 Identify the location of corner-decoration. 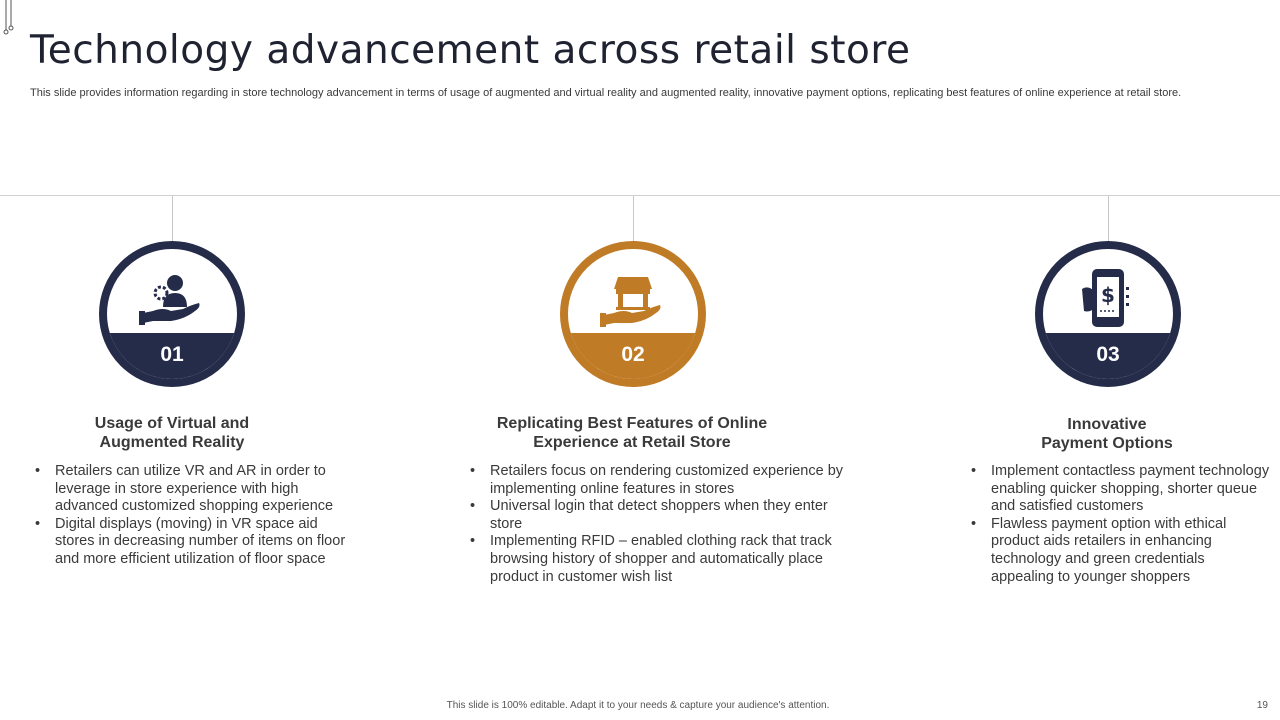
(8, 17).